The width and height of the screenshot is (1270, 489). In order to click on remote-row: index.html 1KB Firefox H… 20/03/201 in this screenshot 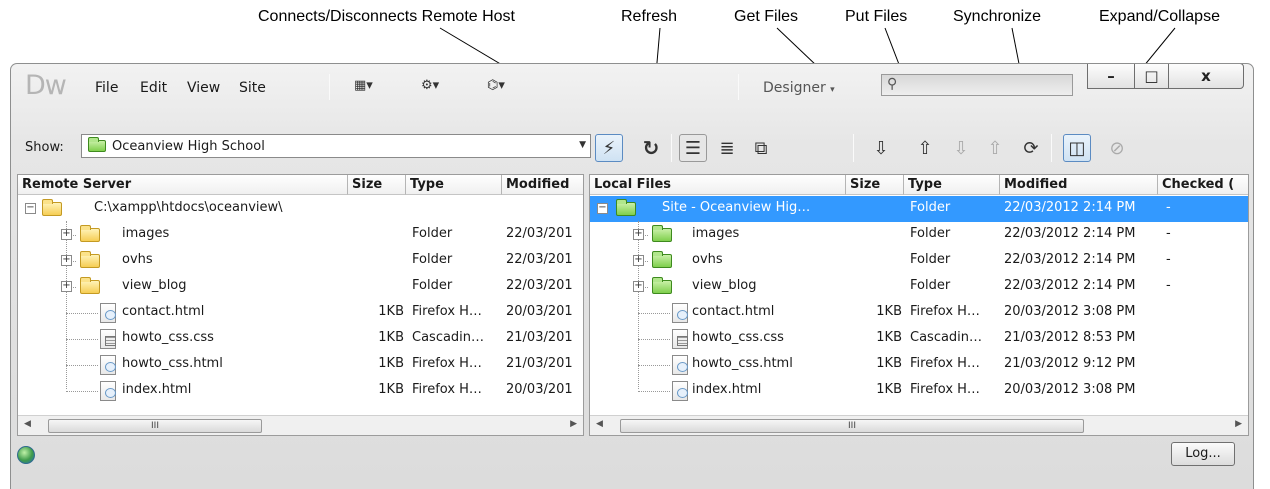, I will do `click(300, 391)`.